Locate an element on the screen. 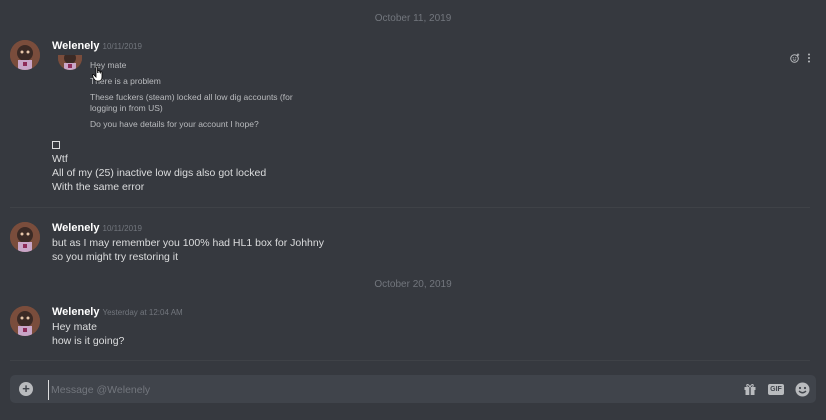 The image size is (826, 420). message-line: With the same error is located at coordinates (98, 187).